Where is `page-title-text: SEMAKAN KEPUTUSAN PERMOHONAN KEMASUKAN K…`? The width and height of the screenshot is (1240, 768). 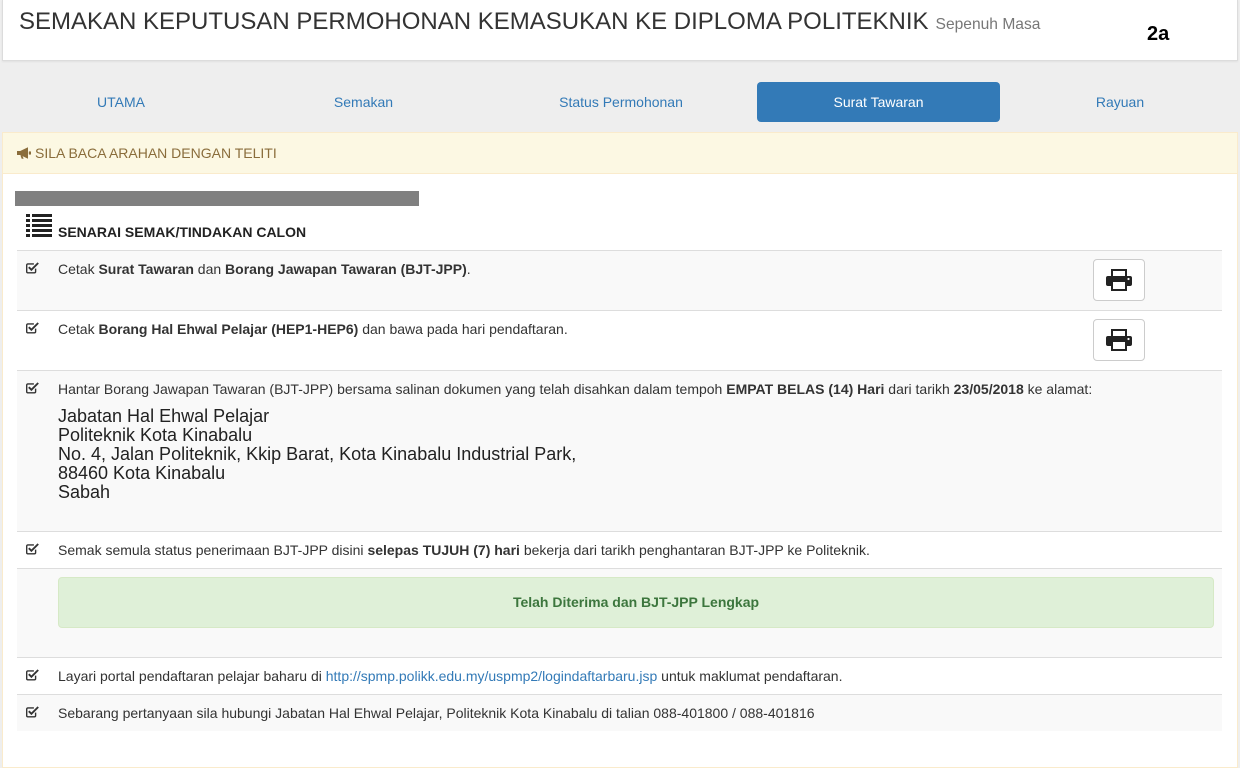
page-title-text: SEMAKAN KEPUTUSAN PERMOHONAN KEMASUKAN K… is located at coordinates (474, 21).